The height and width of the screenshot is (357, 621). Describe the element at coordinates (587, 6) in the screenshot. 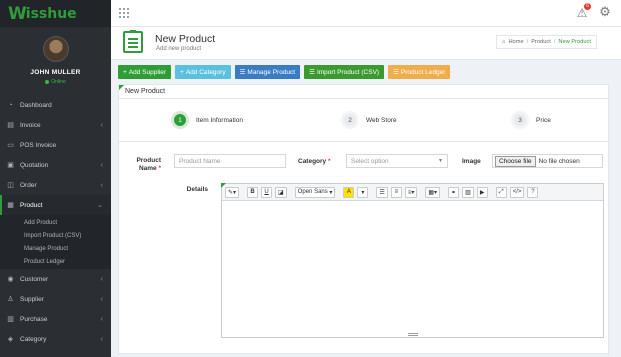

I see `notification-badge: 6` at that location.